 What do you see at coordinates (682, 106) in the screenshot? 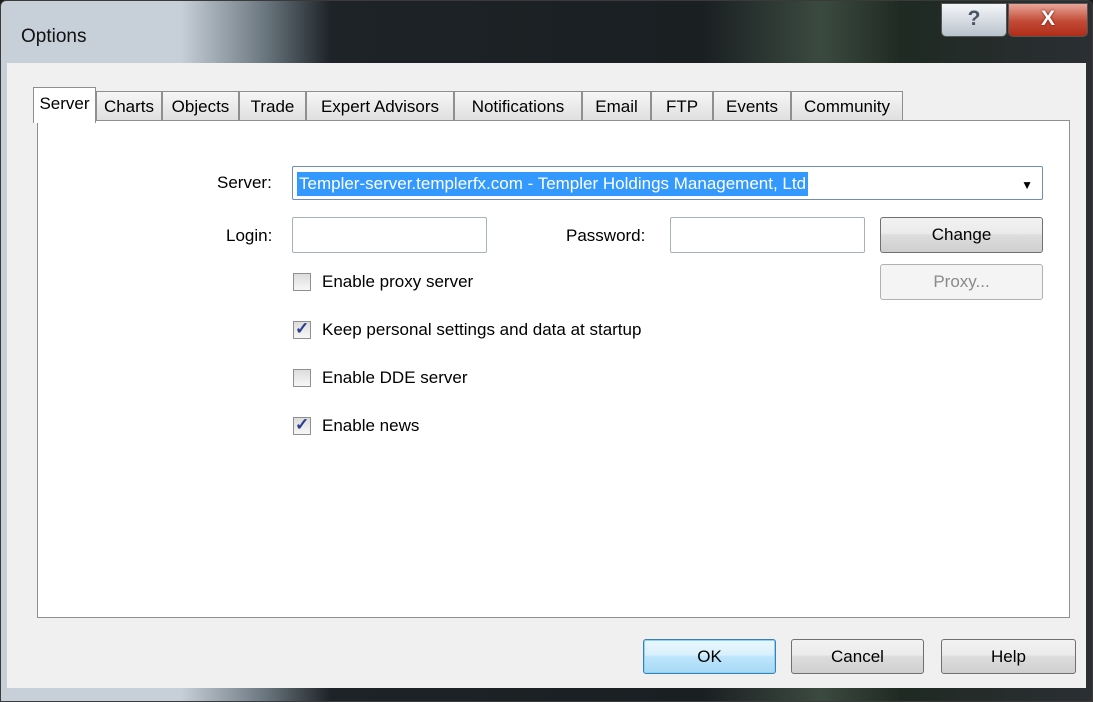
I see `tab-ftp: FTP` at bounding box center [682, 106].